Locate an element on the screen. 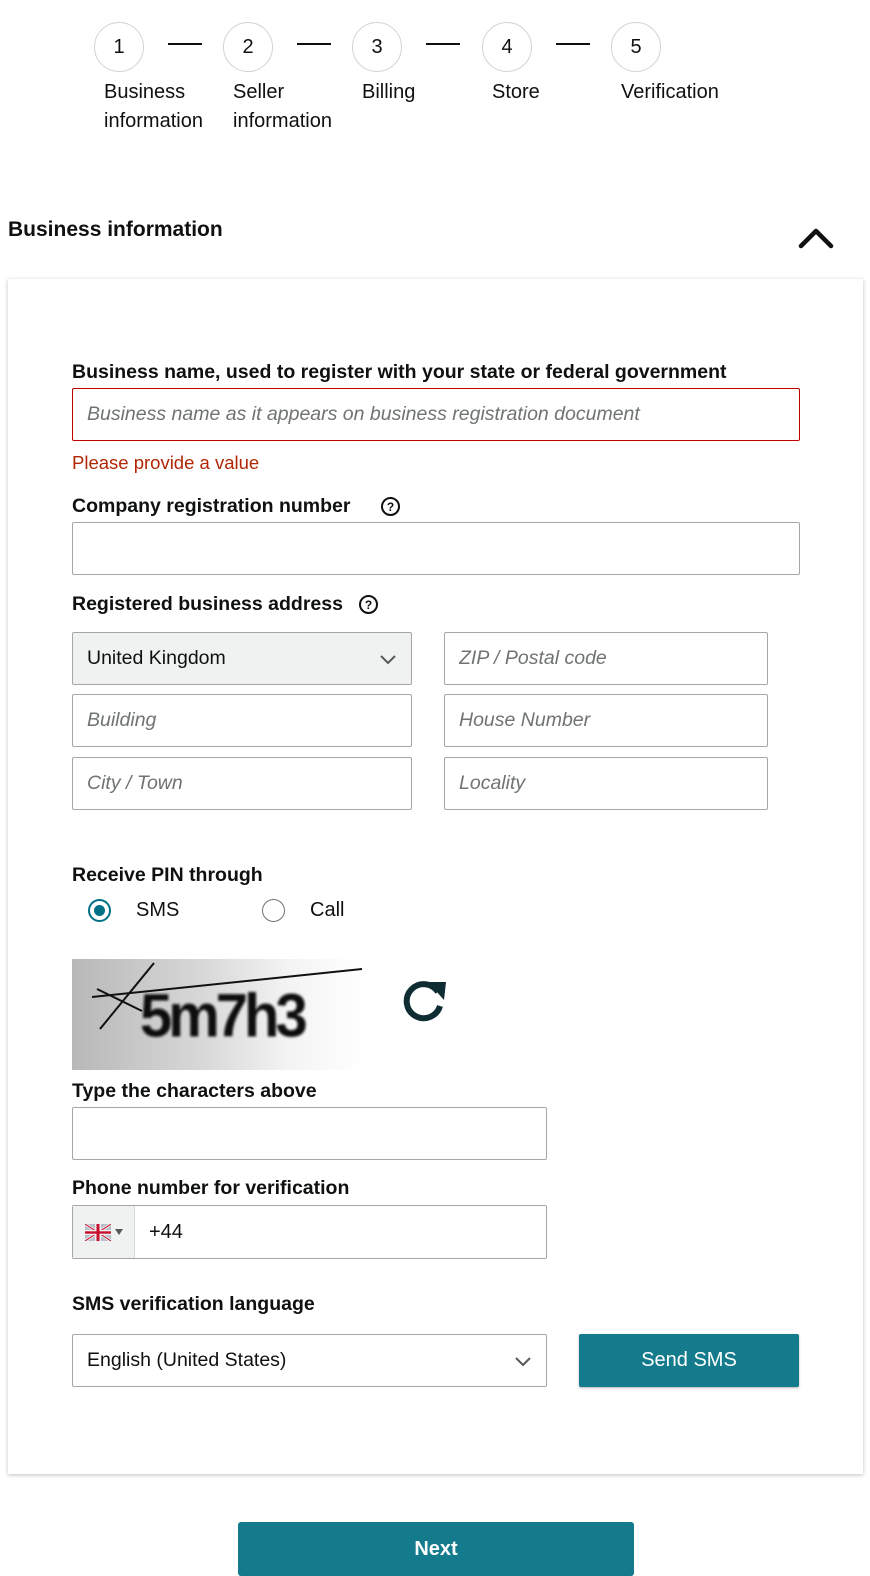  company-reg-label: Company registration number is located at coordinates (211, 506).